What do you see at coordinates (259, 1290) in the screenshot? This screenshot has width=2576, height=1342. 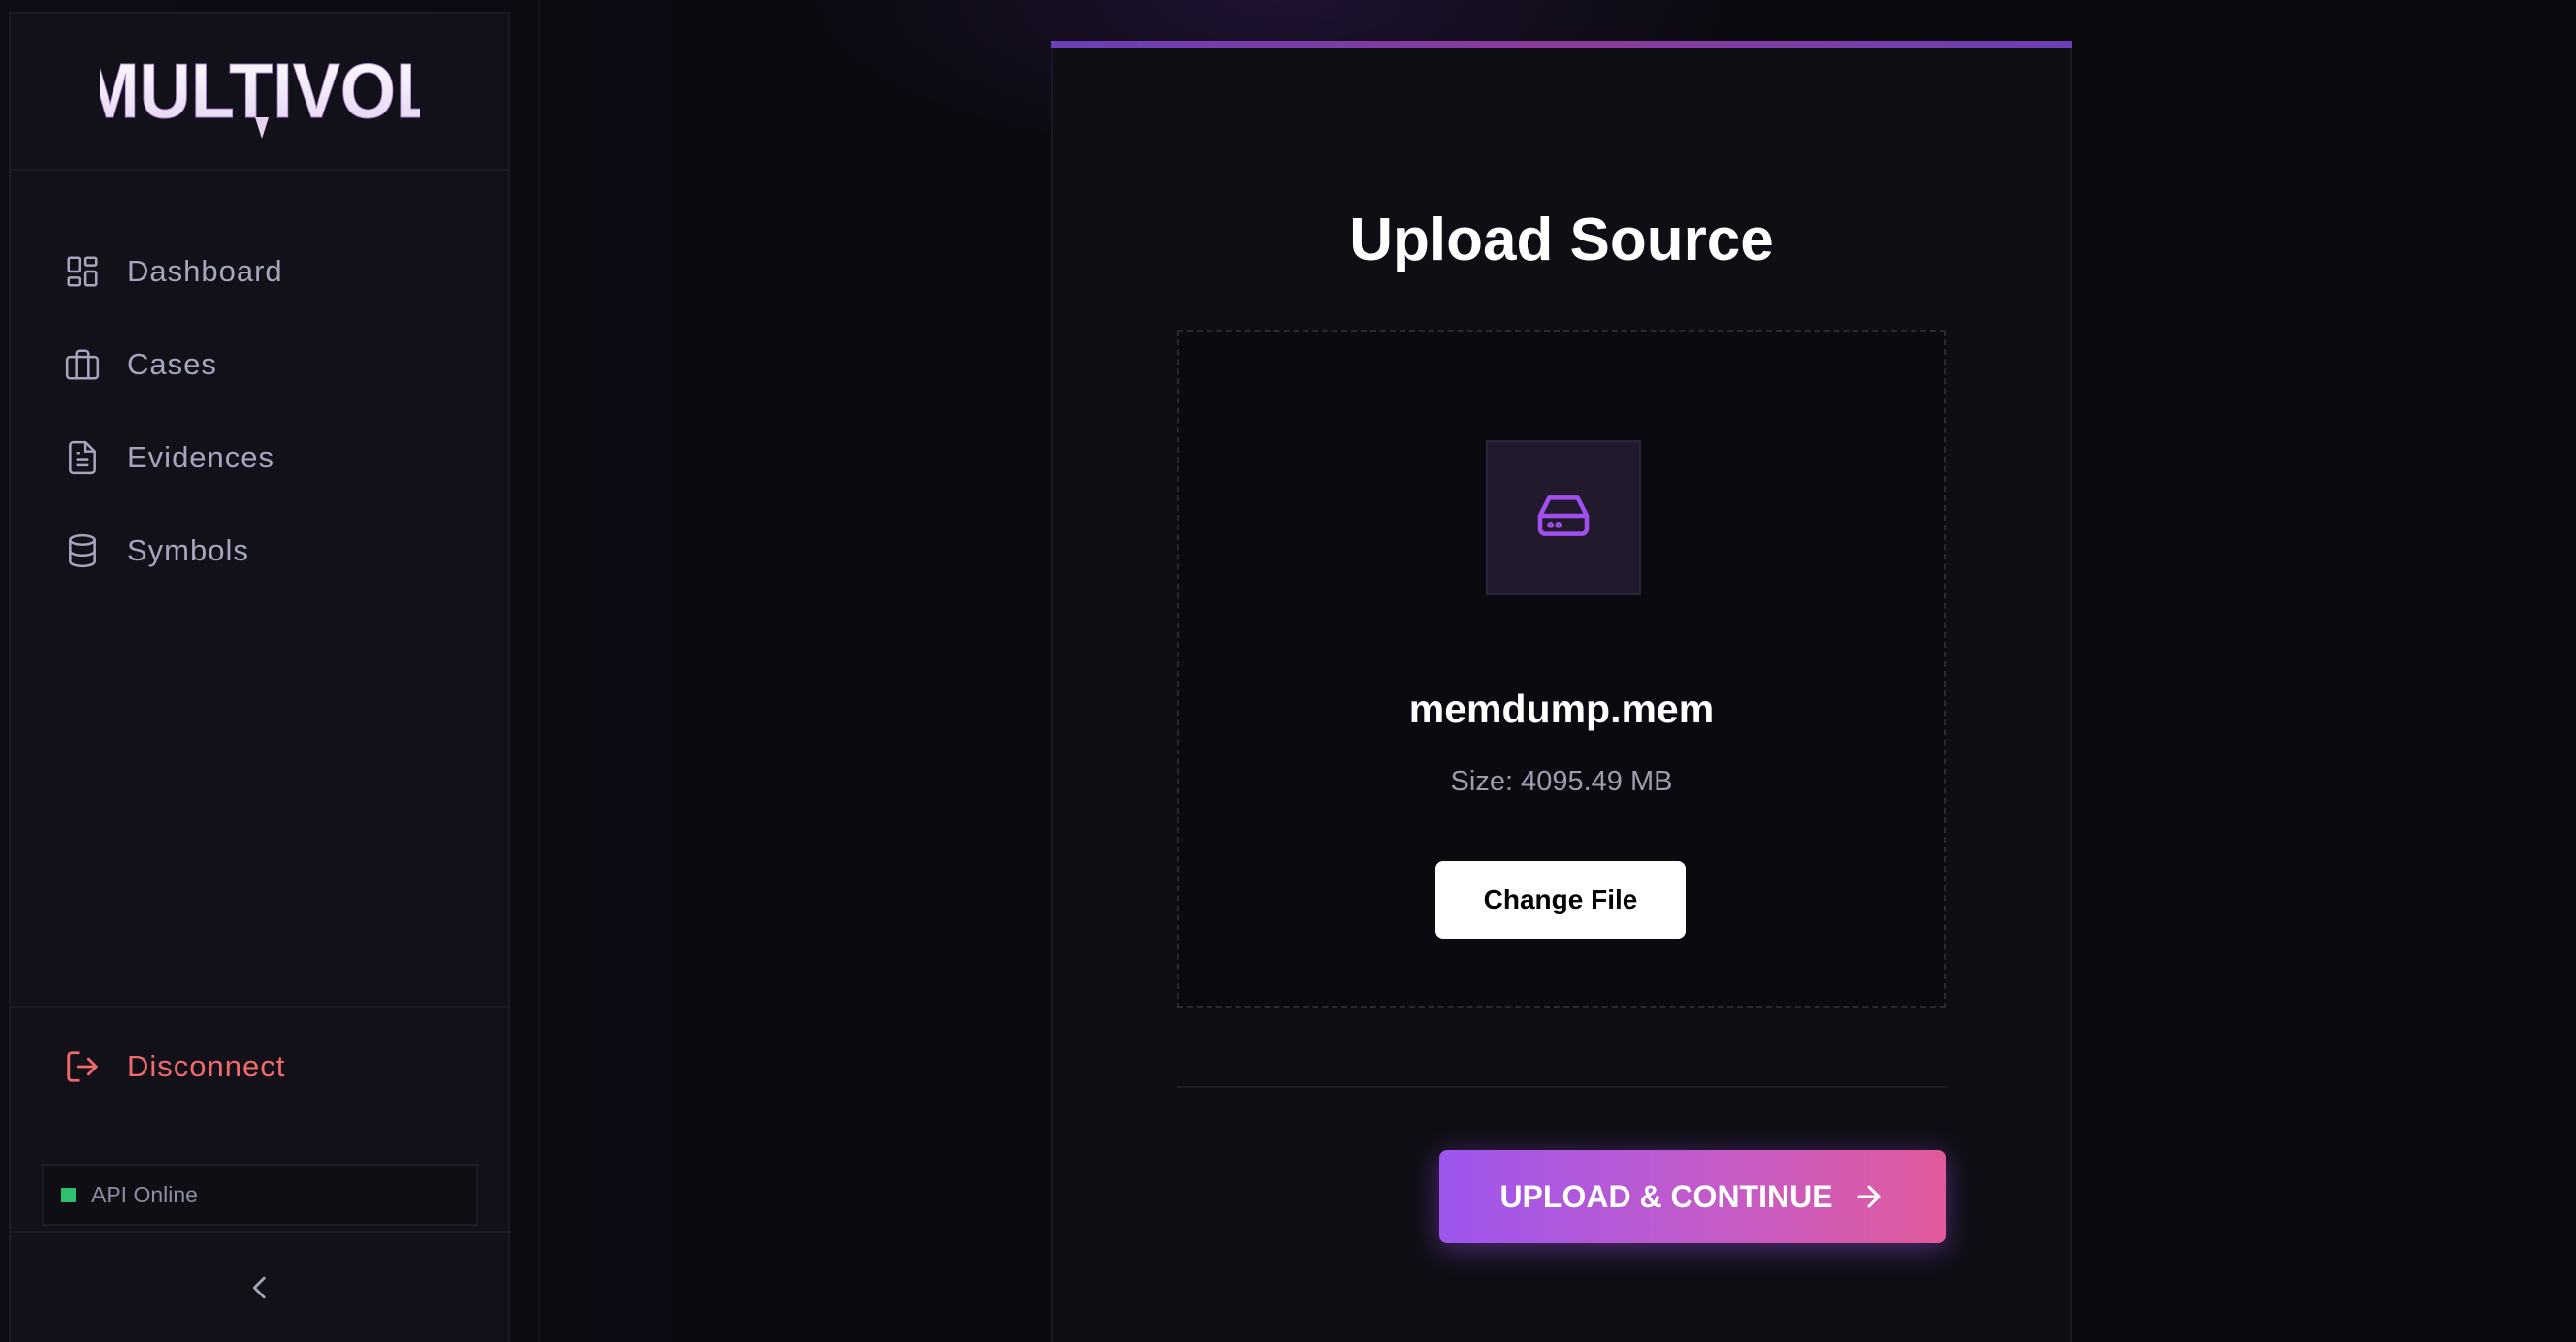 I see `chevron-left-icon` at bounding box center [259, 1290].